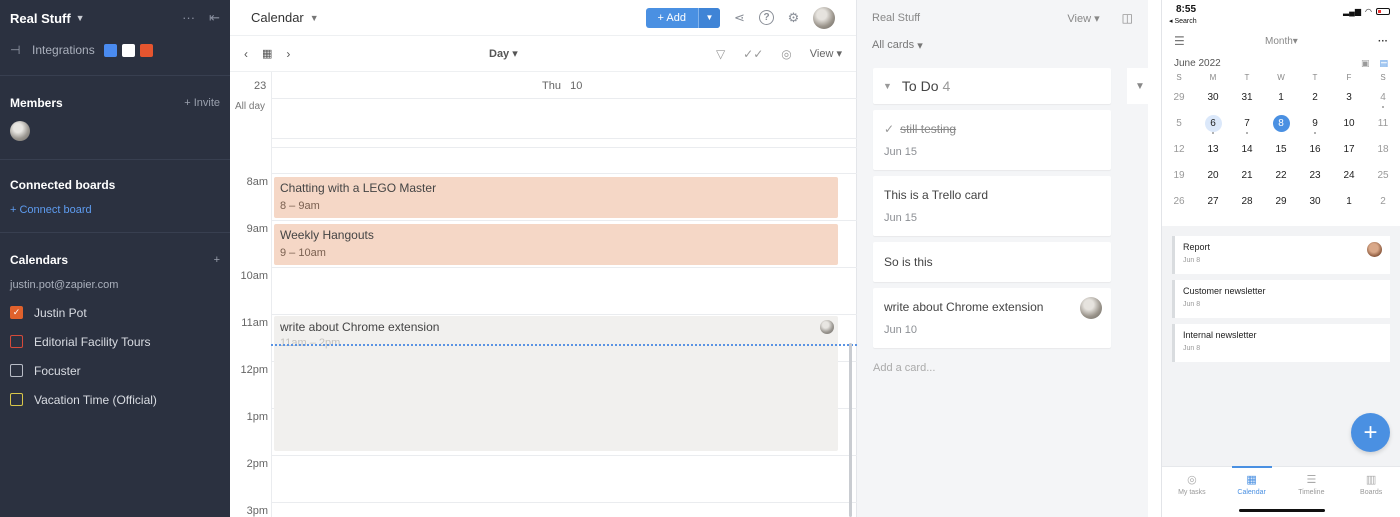  I want to click on calendar-title: Calendar, so click(277, 17).